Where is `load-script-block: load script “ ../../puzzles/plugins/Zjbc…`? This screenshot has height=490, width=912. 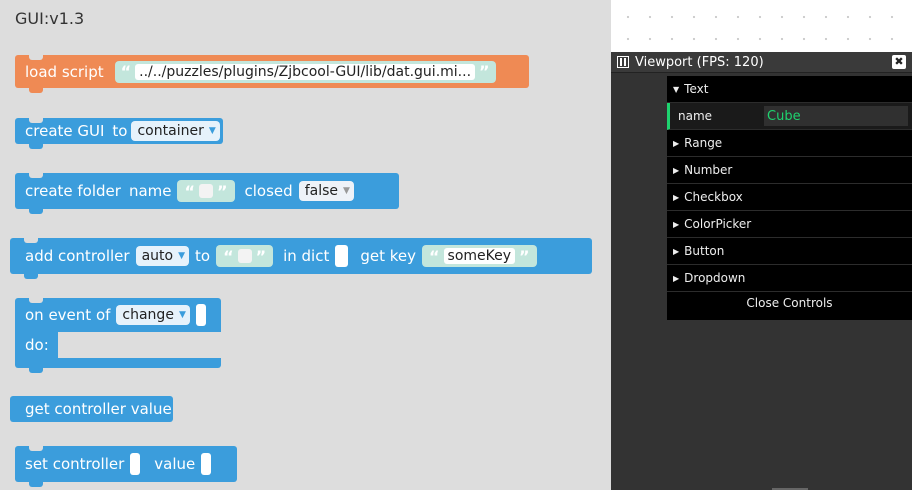 load-script-block: load script “ ../../puzzles/plugins/Zjbc… is located at coordinates (272, 74).